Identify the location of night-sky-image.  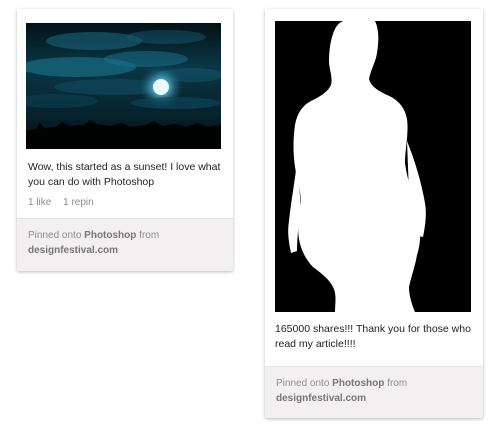
(123, 86).